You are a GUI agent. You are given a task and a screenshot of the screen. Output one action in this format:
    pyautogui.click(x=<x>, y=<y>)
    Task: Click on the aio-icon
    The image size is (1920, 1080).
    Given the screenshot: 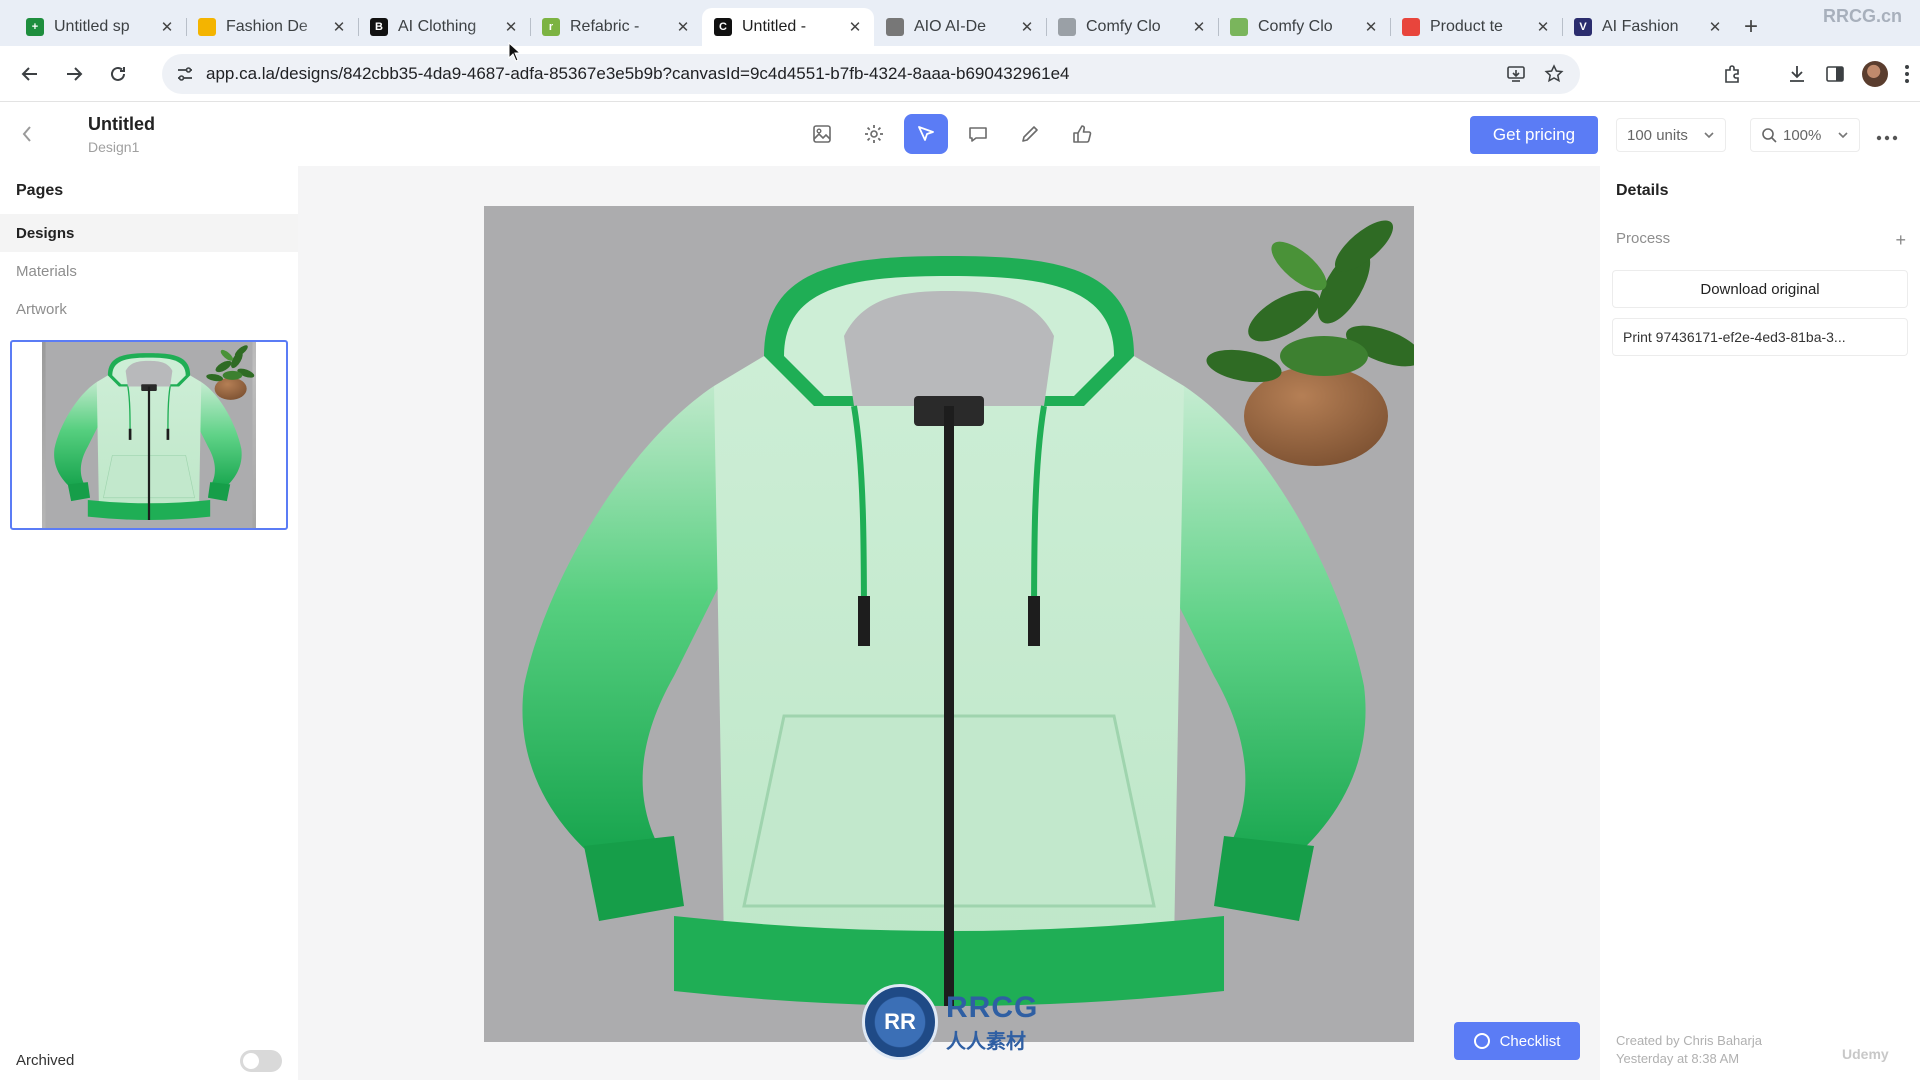 What is the action you would take?
    pyautogui.click(x=895, y=27)
    